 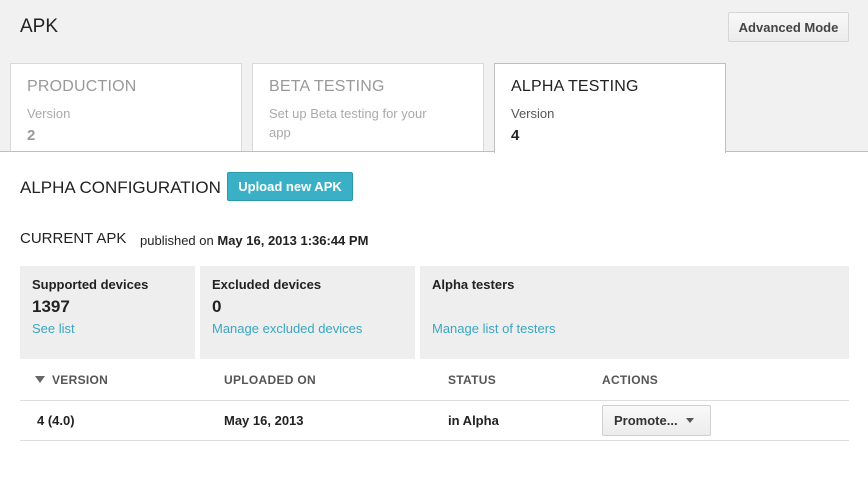 What do you see at coordinates (630, 380) in the screenshot?
I see `column-header-actions: ACTIONS` at bounding box center [630, 380].